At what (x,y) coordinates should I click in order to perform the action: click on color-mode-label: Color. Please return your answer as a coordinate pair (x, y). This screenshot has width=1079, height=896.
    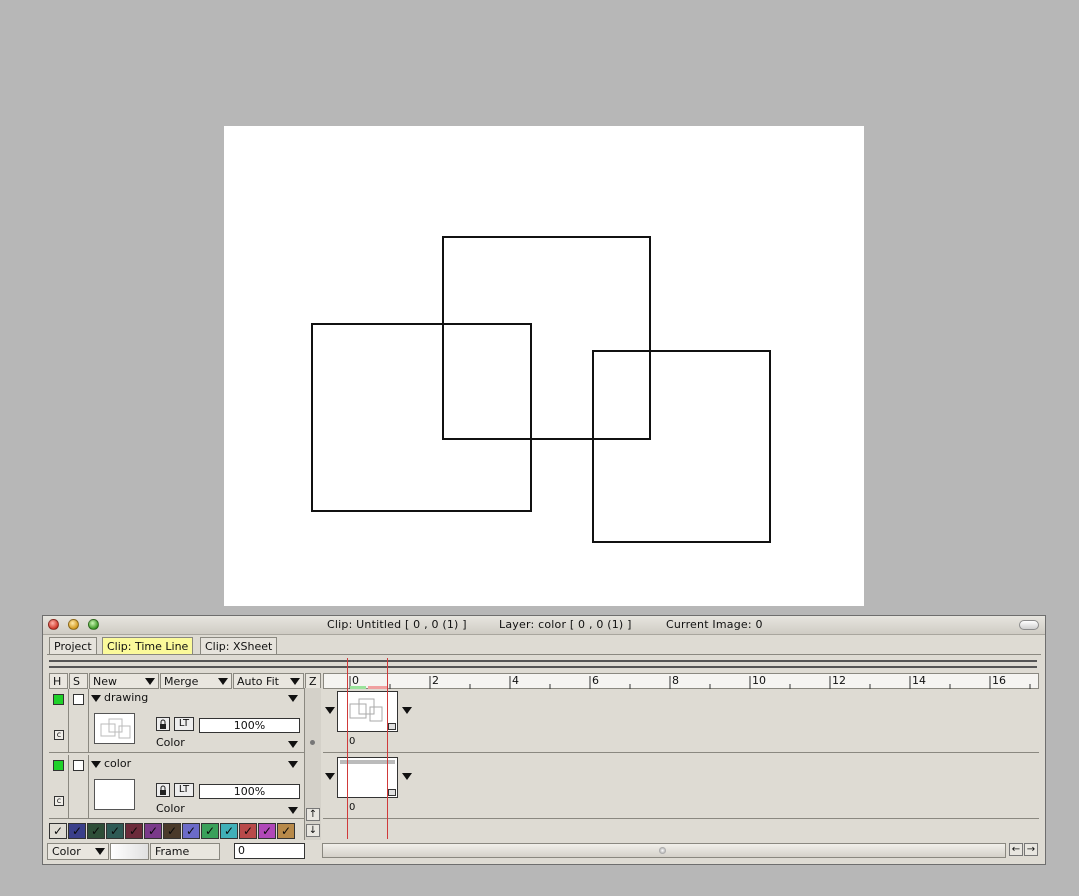
    Looking at the image, I should click on (66, 851).